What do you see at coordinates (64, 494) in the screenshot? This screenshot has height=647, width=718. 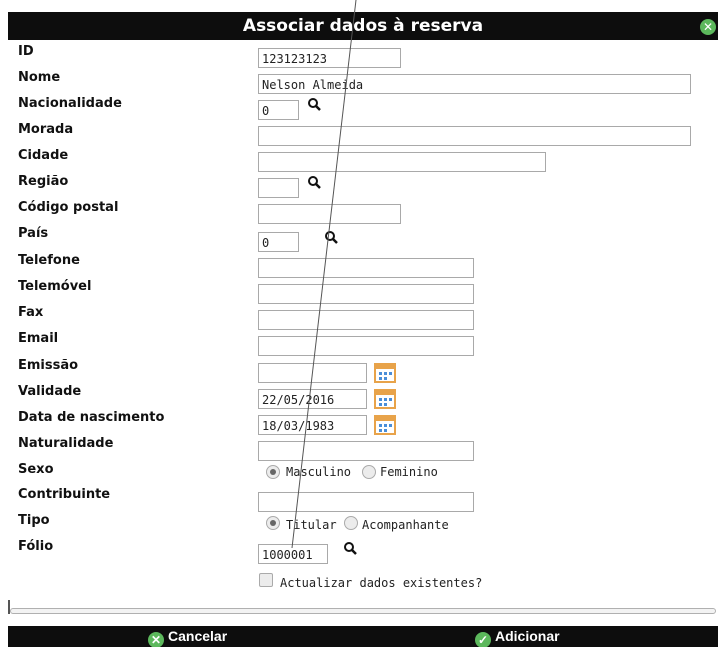 I see `label-contribuinte: Contribuinte` at bounding box center [64, 494].